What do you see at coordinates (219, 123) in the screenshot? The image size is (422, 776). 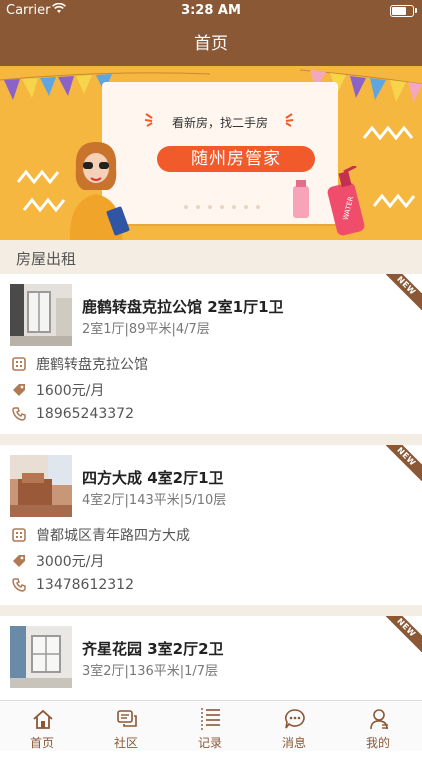 I see `banner-tagline: 看新房，找二手房` at bounding box center [219, 123].